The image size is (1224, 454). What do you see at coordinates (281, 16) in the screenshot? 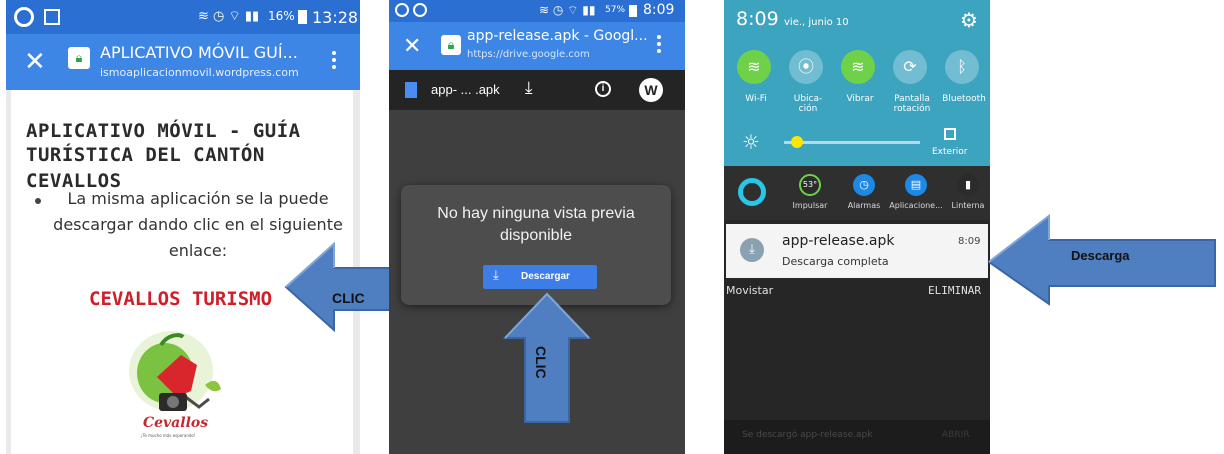
I see `battery-level: 16%` at bounding box center [281, 16].